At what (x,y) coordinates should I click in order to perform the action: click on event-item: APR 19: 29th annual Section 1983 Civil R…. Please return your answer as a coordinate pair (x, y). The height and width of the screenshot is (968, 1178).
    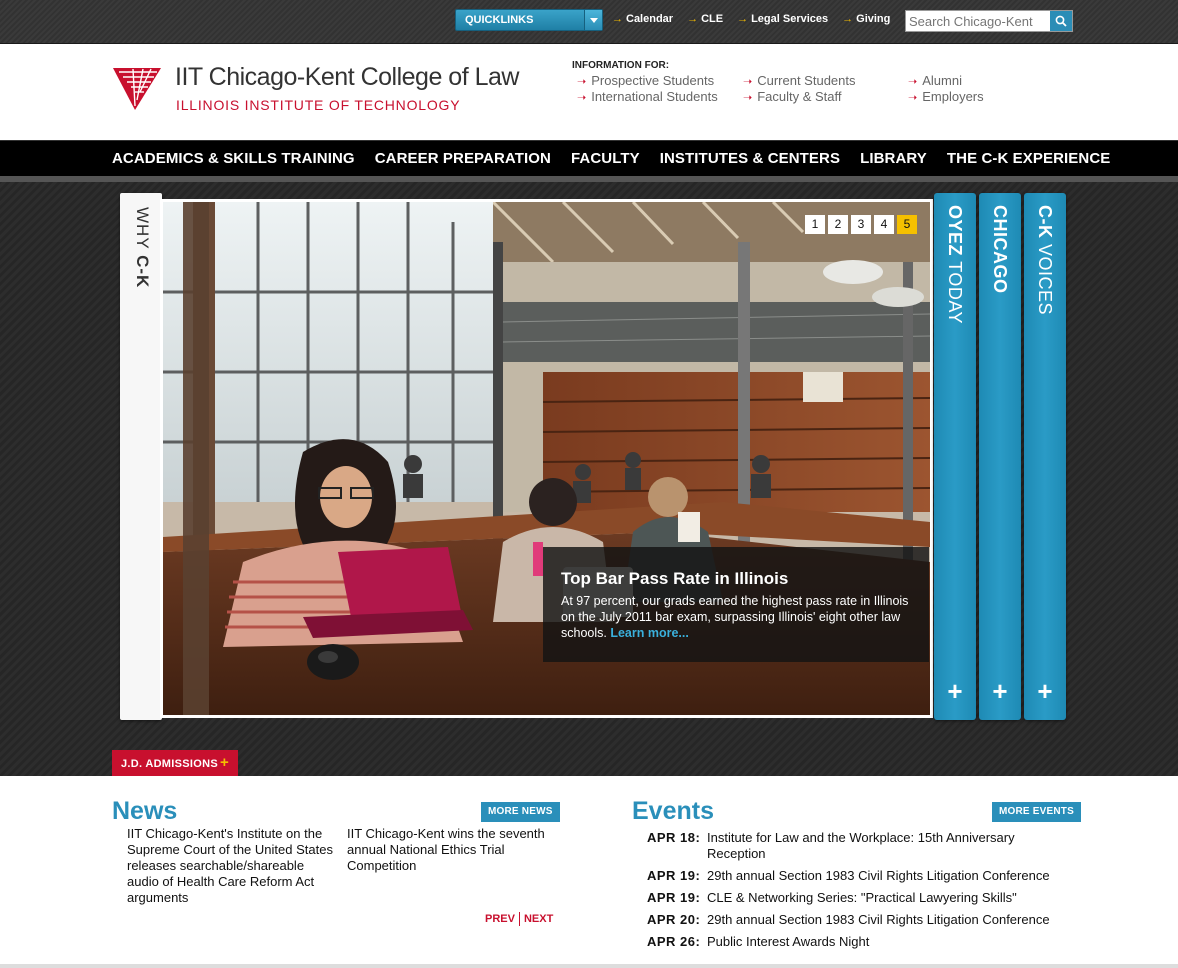
    Looking at the image, I should click on (857, 876).